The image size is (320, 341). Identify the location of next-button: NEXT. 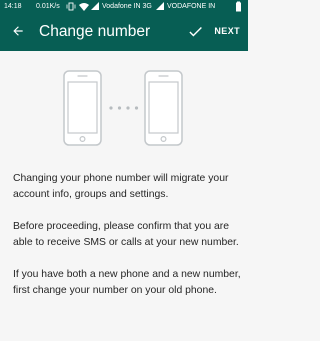
(213, 31).